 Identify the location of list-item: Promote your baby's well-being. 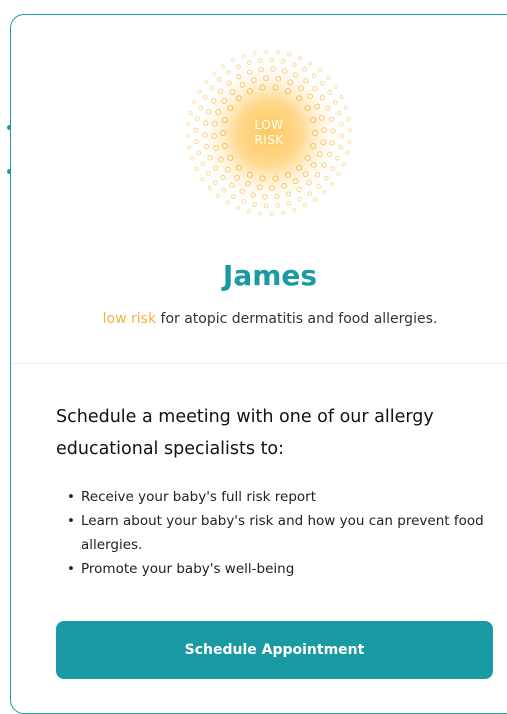
(275, 569).